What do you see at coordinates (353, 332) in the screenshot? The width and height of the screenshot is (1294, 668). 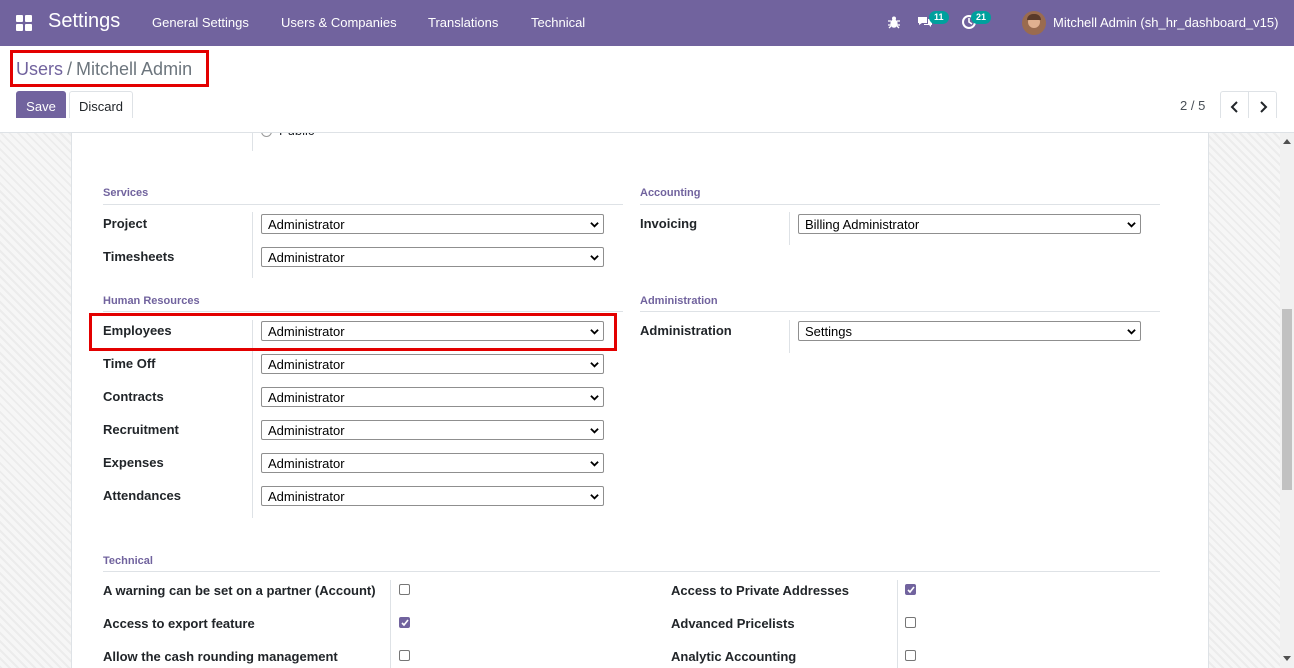 I see `employees-highlight-box` at bounding box center [353, 332].